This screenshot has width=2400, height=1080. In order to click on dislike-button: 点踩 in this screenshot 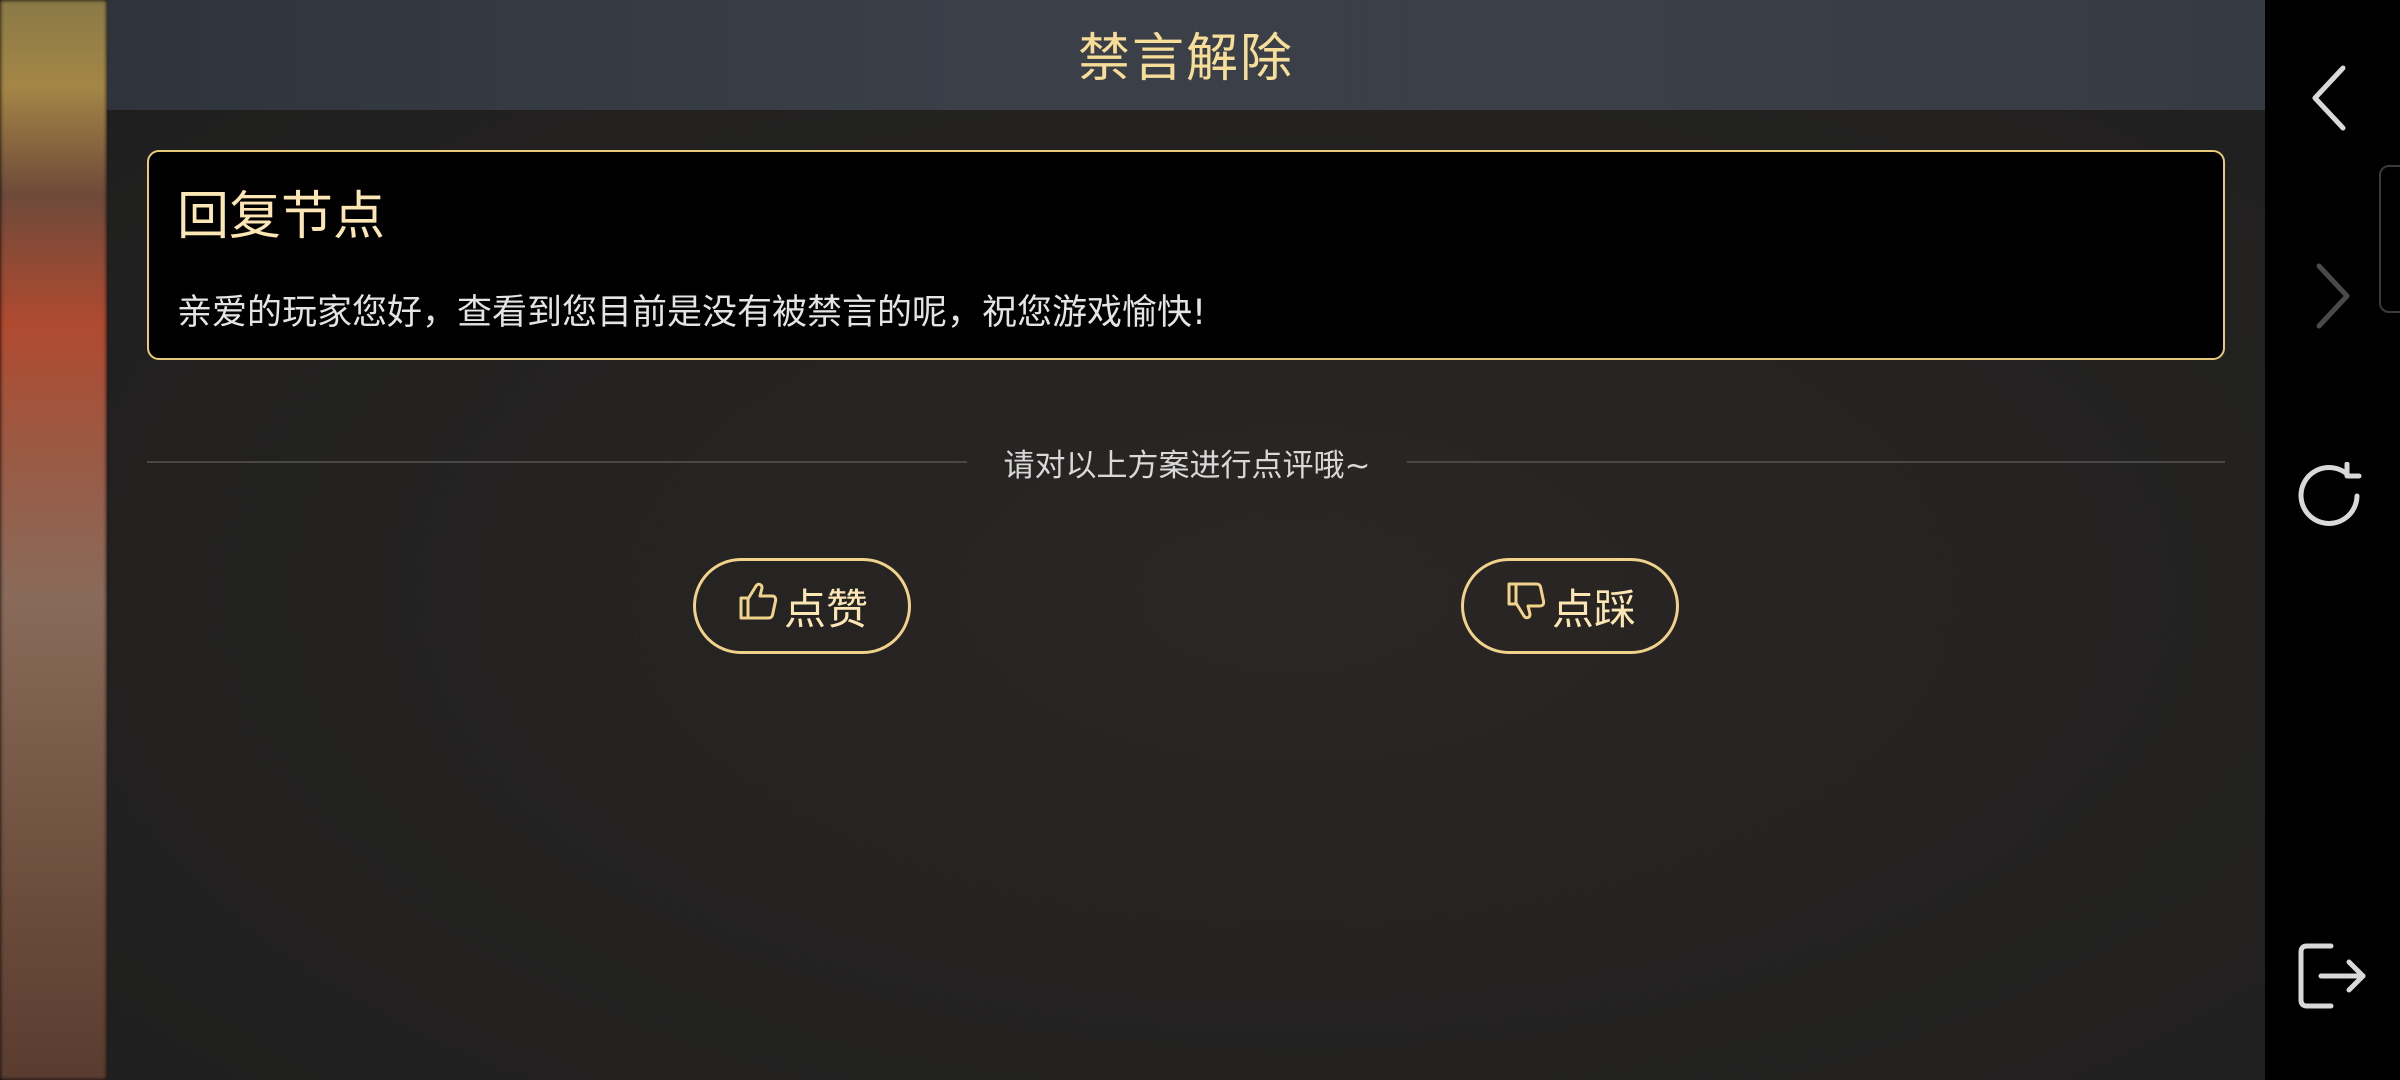, I will do `click(1570, 606)`.